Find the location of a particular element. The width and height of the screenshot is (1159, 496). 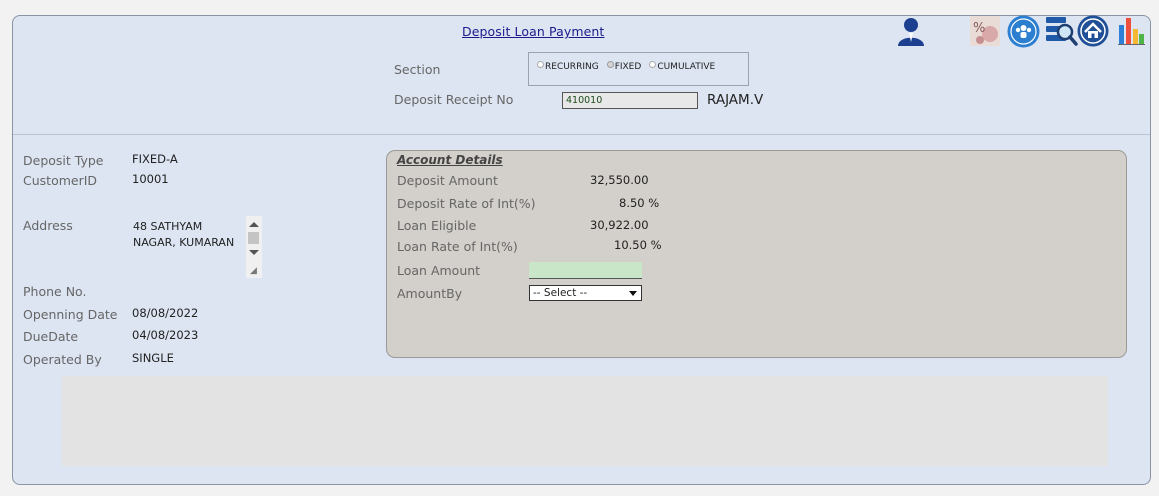

deposit-rate-label: Deposit Rate of Int(%) is located at coordinates (466, 203).